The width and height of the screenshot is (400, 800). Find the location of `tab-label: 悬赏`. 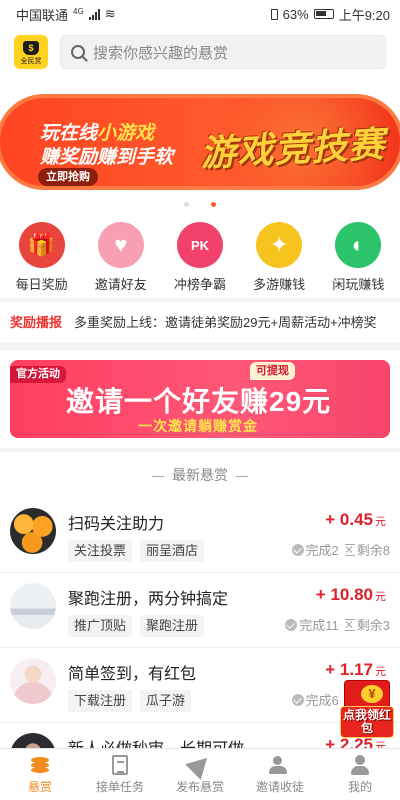

tab-label: 悬赏 is located at coordinates (39, 786).